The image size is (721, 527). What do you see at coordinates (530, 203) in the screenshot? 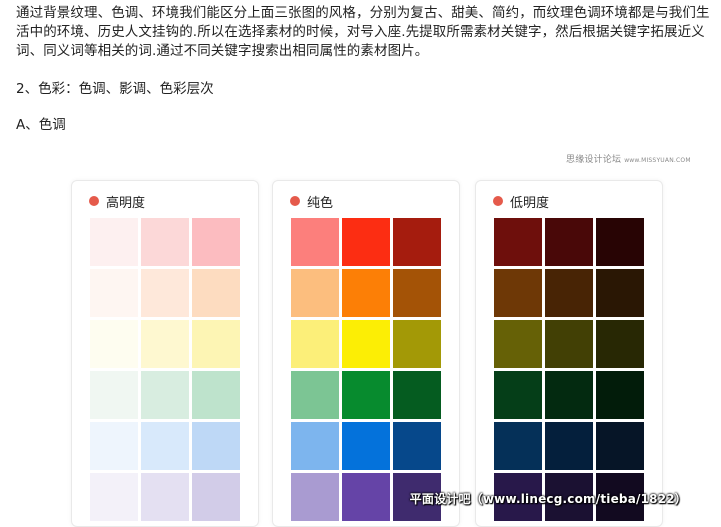
I see `card-title: 低明度` at bounding box center [530, 203].